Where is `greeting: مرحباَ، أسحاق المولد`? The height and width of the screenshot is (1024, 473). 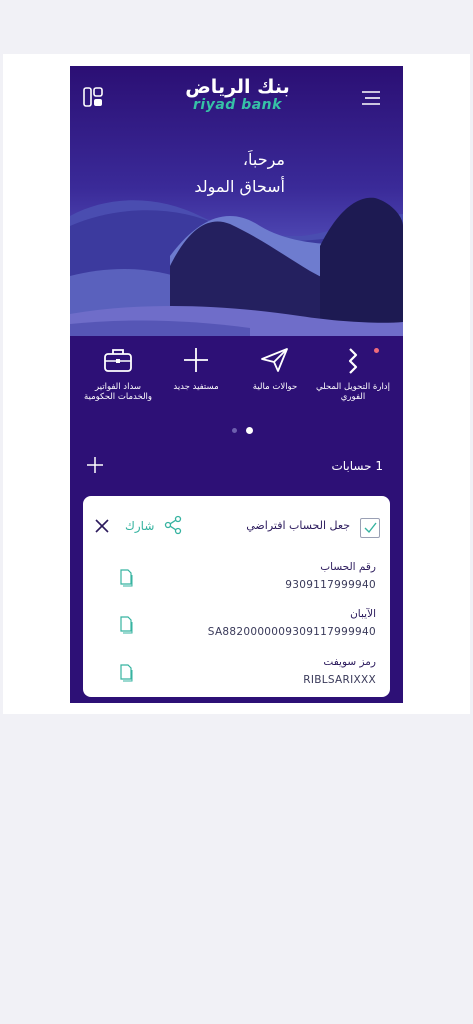
greeting: مرحباَ، أسحاق المولد is located at coordinates (239, 173).